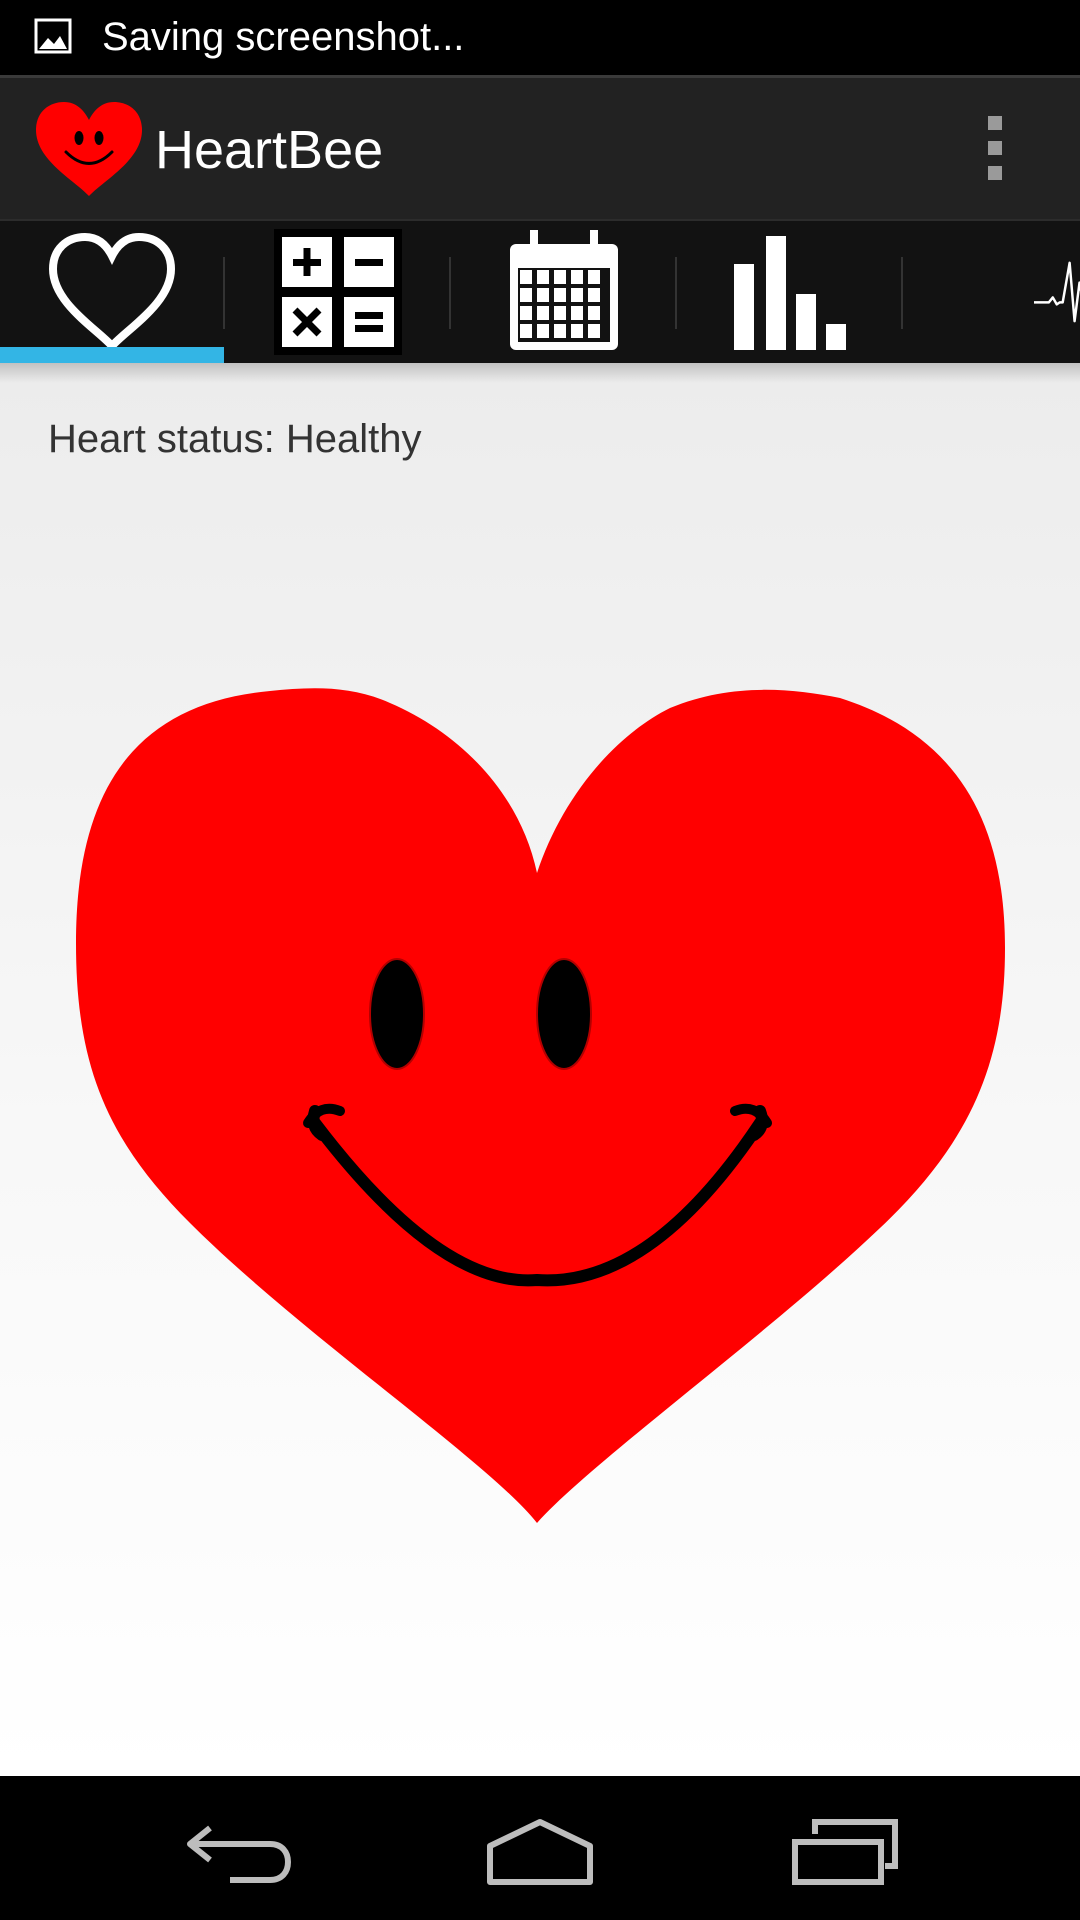 This screenshot has width=1080, height=1920. Describe the element at coordinates (112, 355) in the screenshot. I see `selected-tab-indicator` at that location.